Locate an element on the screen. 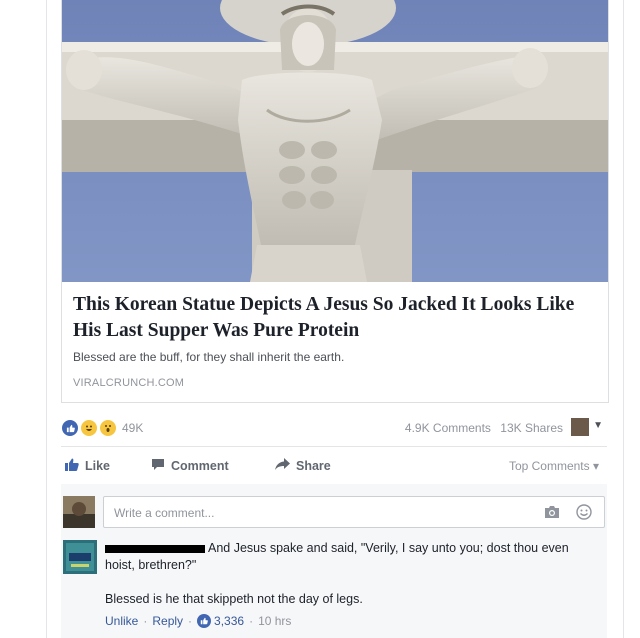 The image size is (640, 638). comment-meta: Unlike · Reply · 3,336 · 10 hrs is located at coordinates (198, 621).